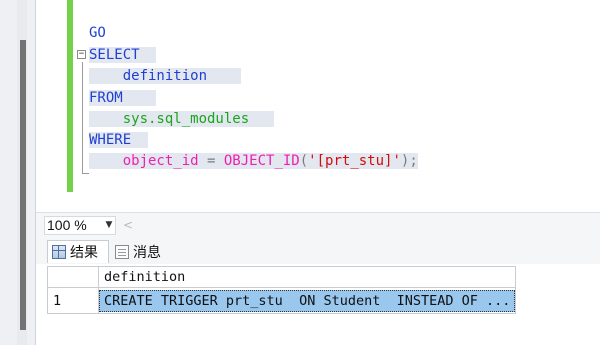 The width and height of the screenshot is (600, 345). Describe the element at coordinates (70, 96) in the screenshot. I see `change-tracking-bar` at that location.